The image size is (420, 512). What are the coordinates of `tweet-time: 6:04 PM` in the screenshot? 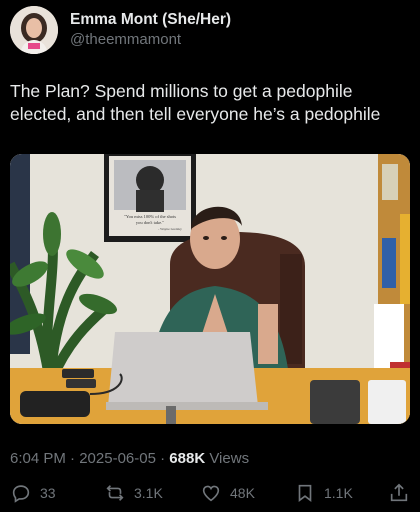 It's located at (38, 458).